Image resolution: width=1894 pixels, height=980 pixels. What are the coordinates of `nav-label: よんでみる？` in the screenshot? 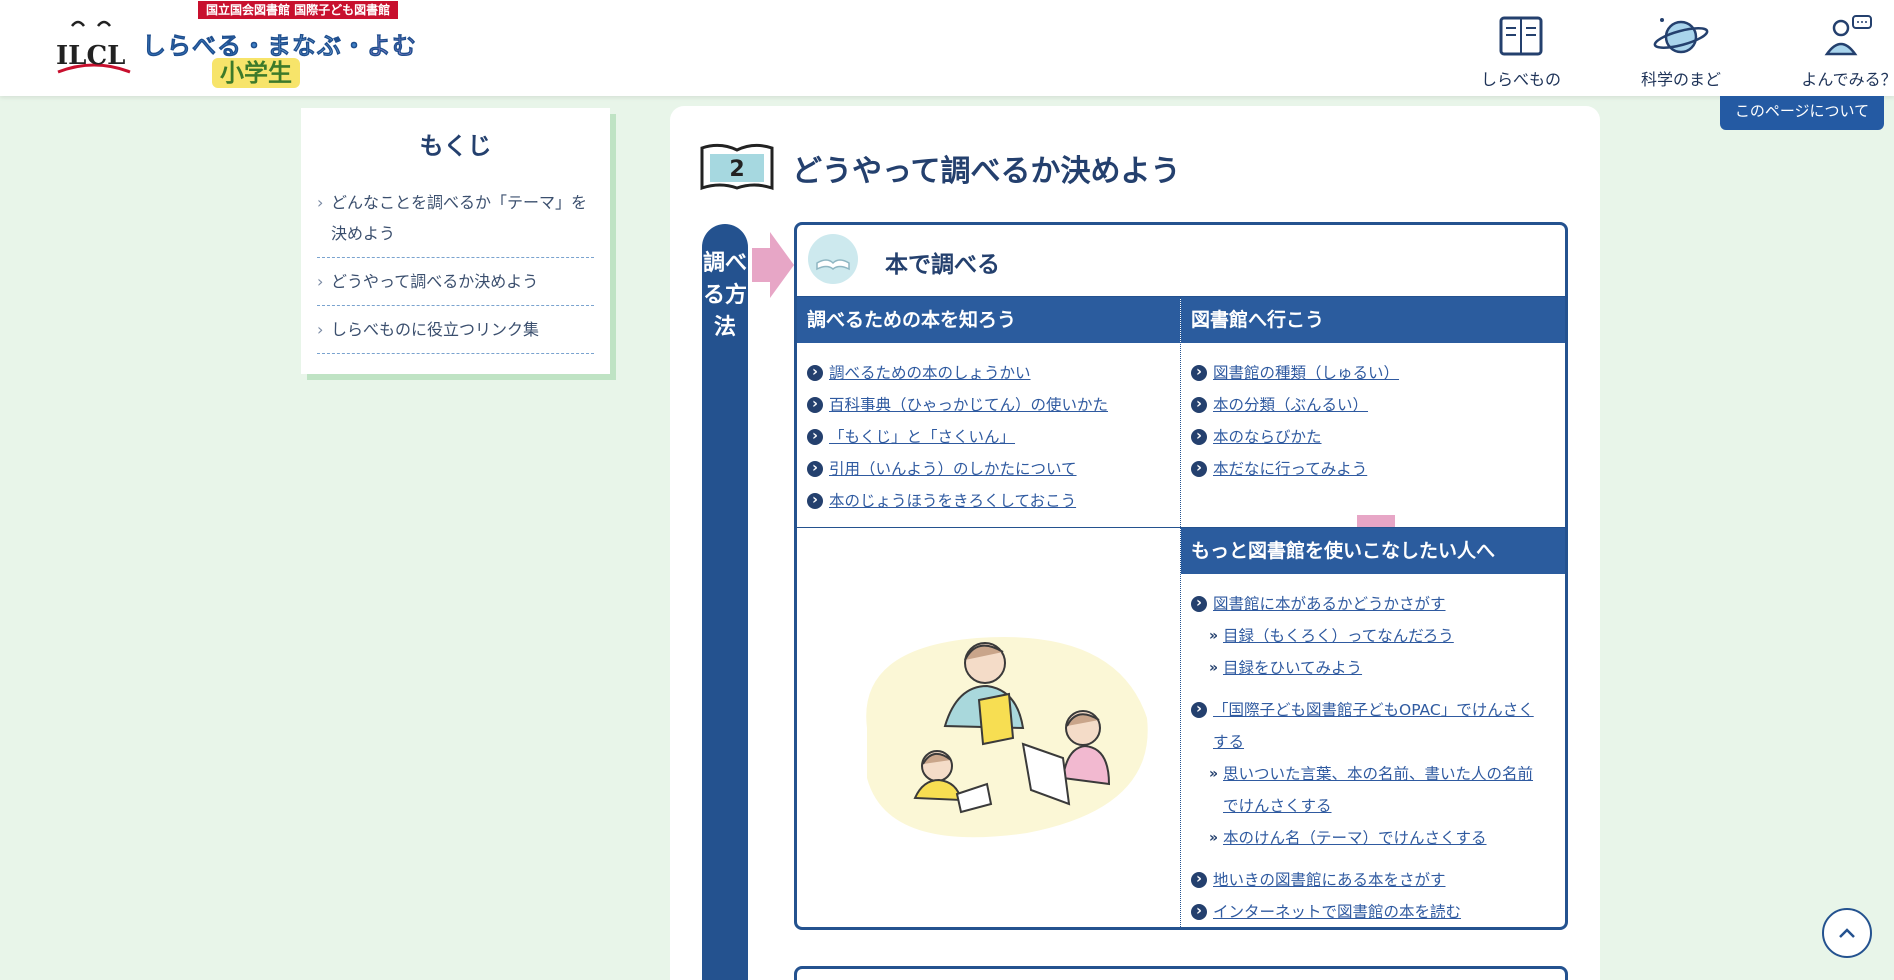 It's located at (1847, 79).